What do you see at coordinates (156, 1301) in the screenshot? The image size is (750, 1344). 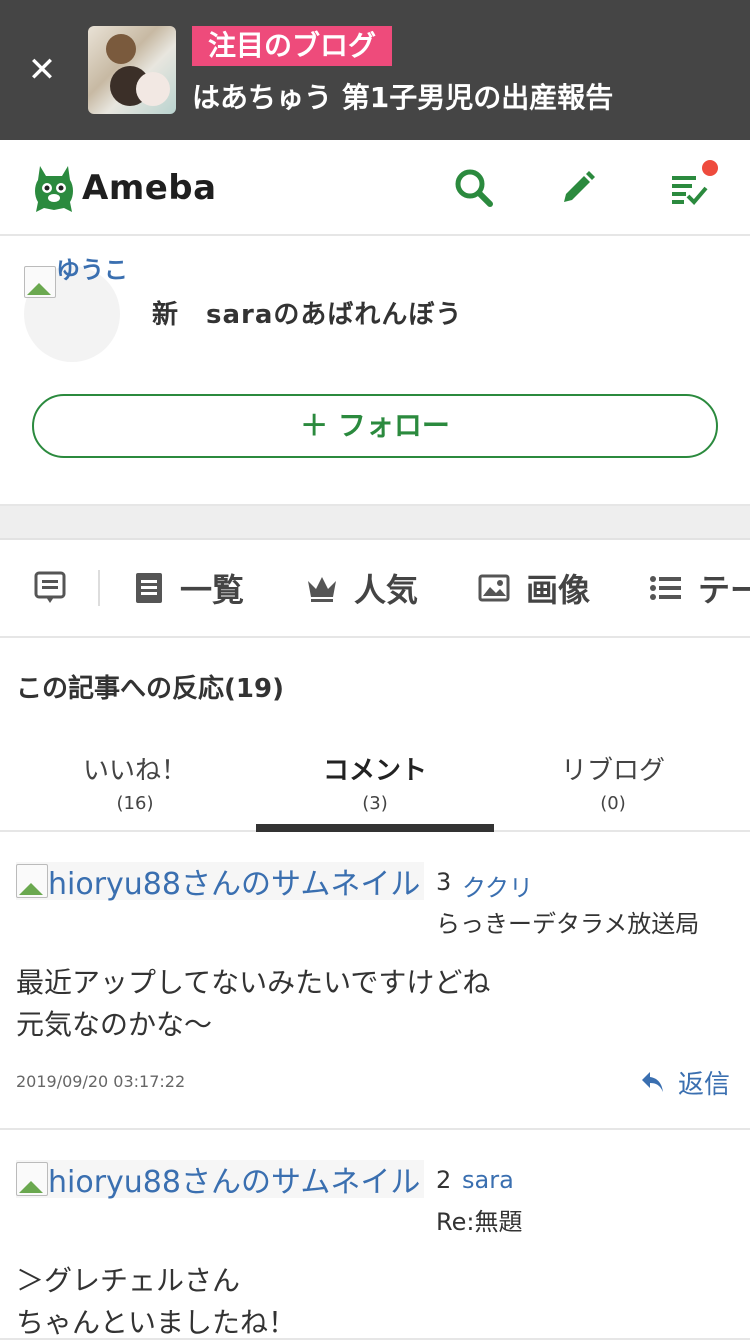 I see `comment-body: ＞グレチェルさん ちゃんといましたね！` at bounding box center [156, 1301].